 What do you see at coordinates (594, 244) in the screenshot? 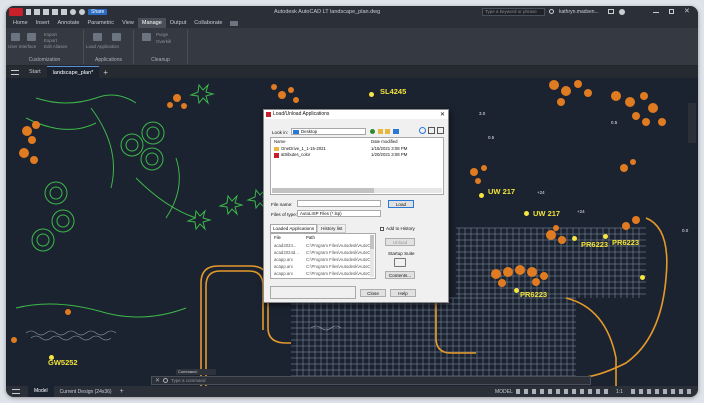
I see `label-pr6223-a: PR6223` at bounding box center [594, 244].